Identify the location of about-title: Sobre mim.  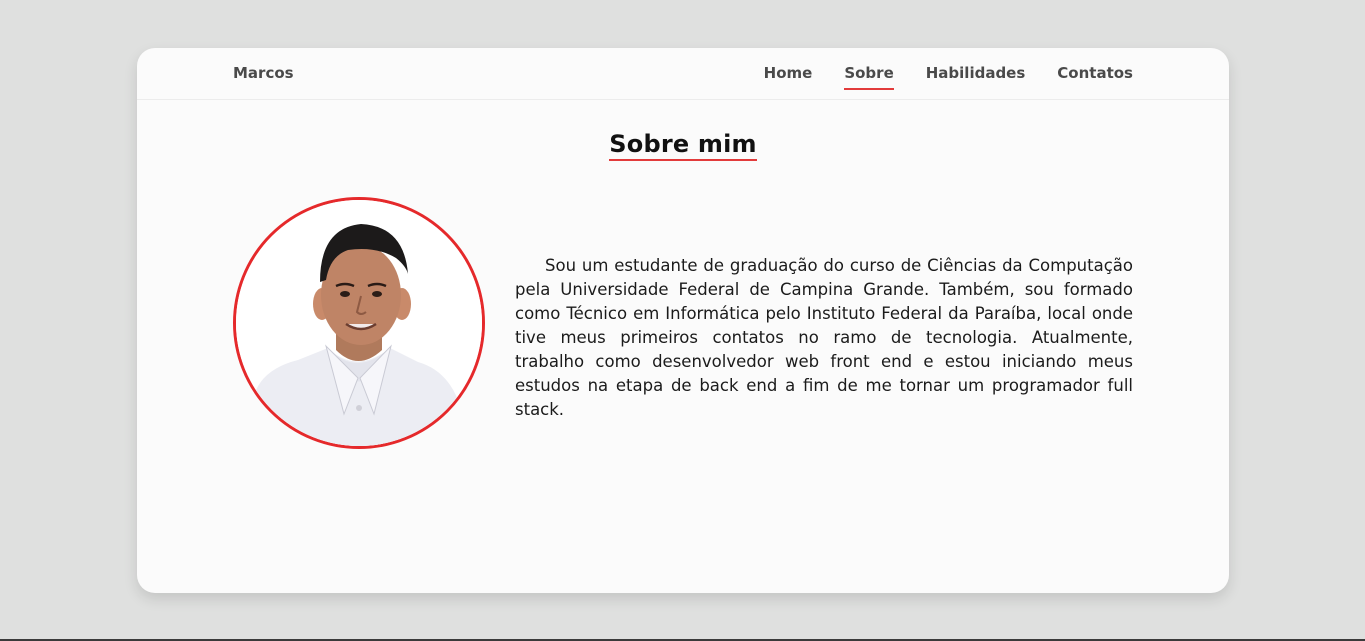
(683, 145).